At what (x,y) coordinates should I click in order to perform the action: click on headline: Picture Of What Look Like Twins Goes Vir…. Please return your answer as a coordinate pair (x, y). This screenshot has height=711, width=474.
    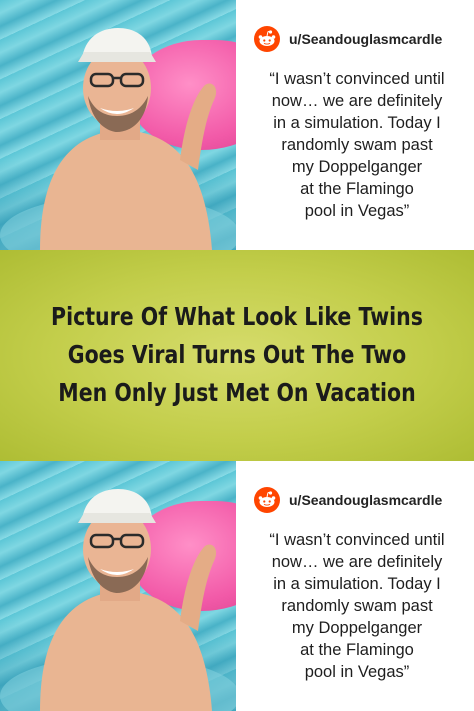
    Looking at the image, I should click on (237, 355).